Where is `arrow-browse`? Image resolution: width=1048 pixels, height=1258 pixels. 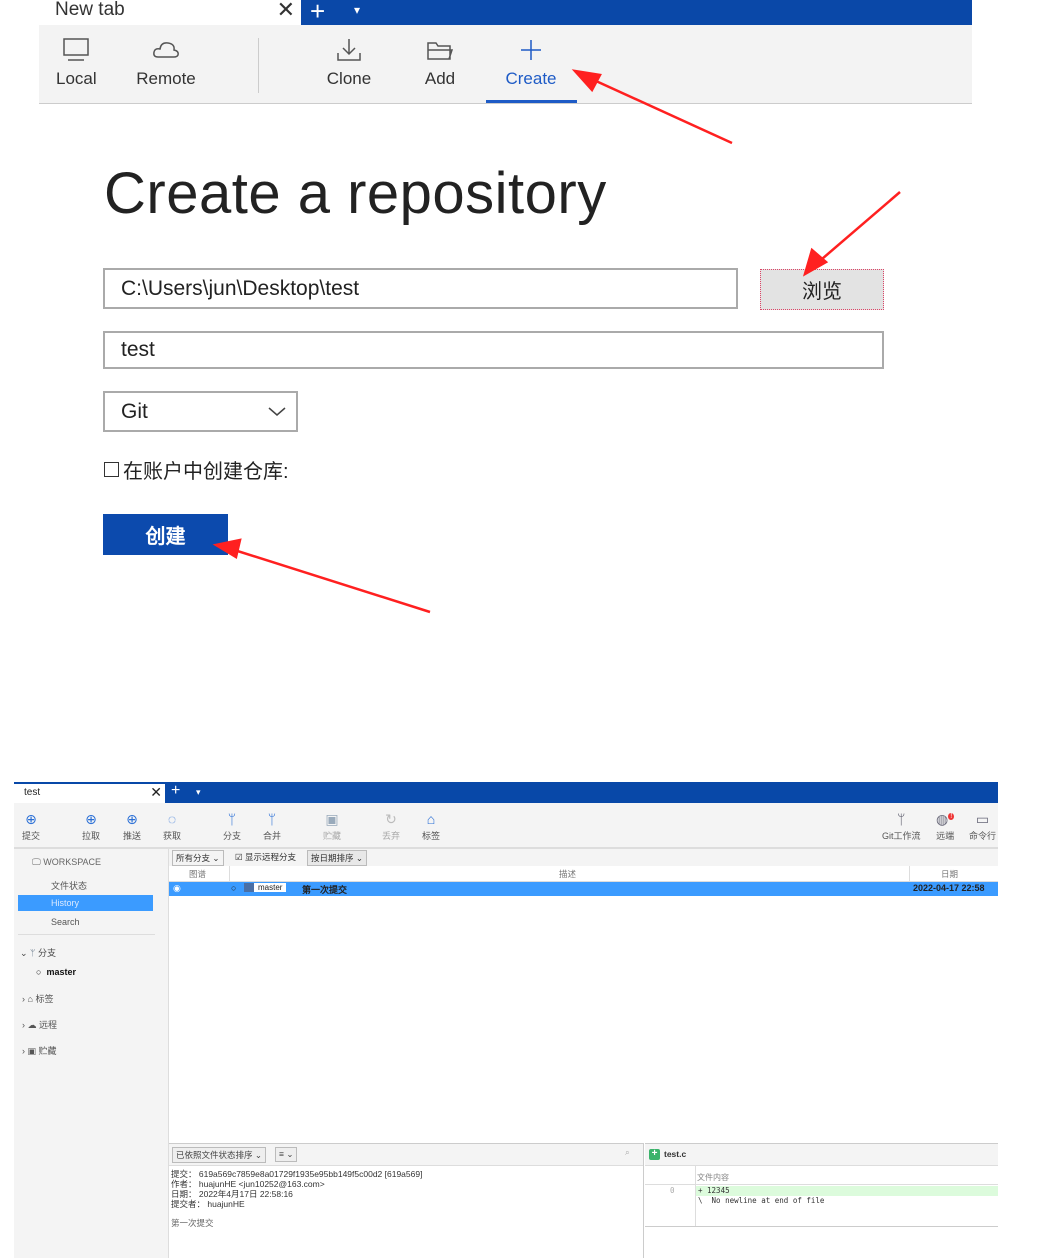
arrow-browse is located at coordinates (857, 228).